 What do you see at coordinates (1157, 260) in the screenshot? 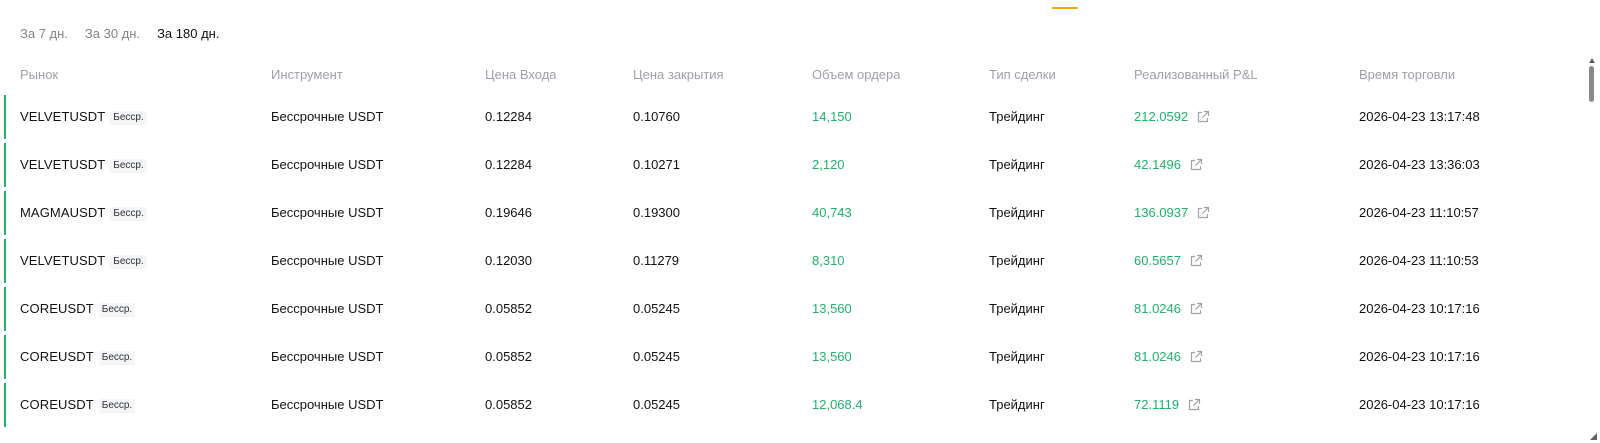
I see `realized-pnl-value: 60.5657` at bounding box center [1157, 260].